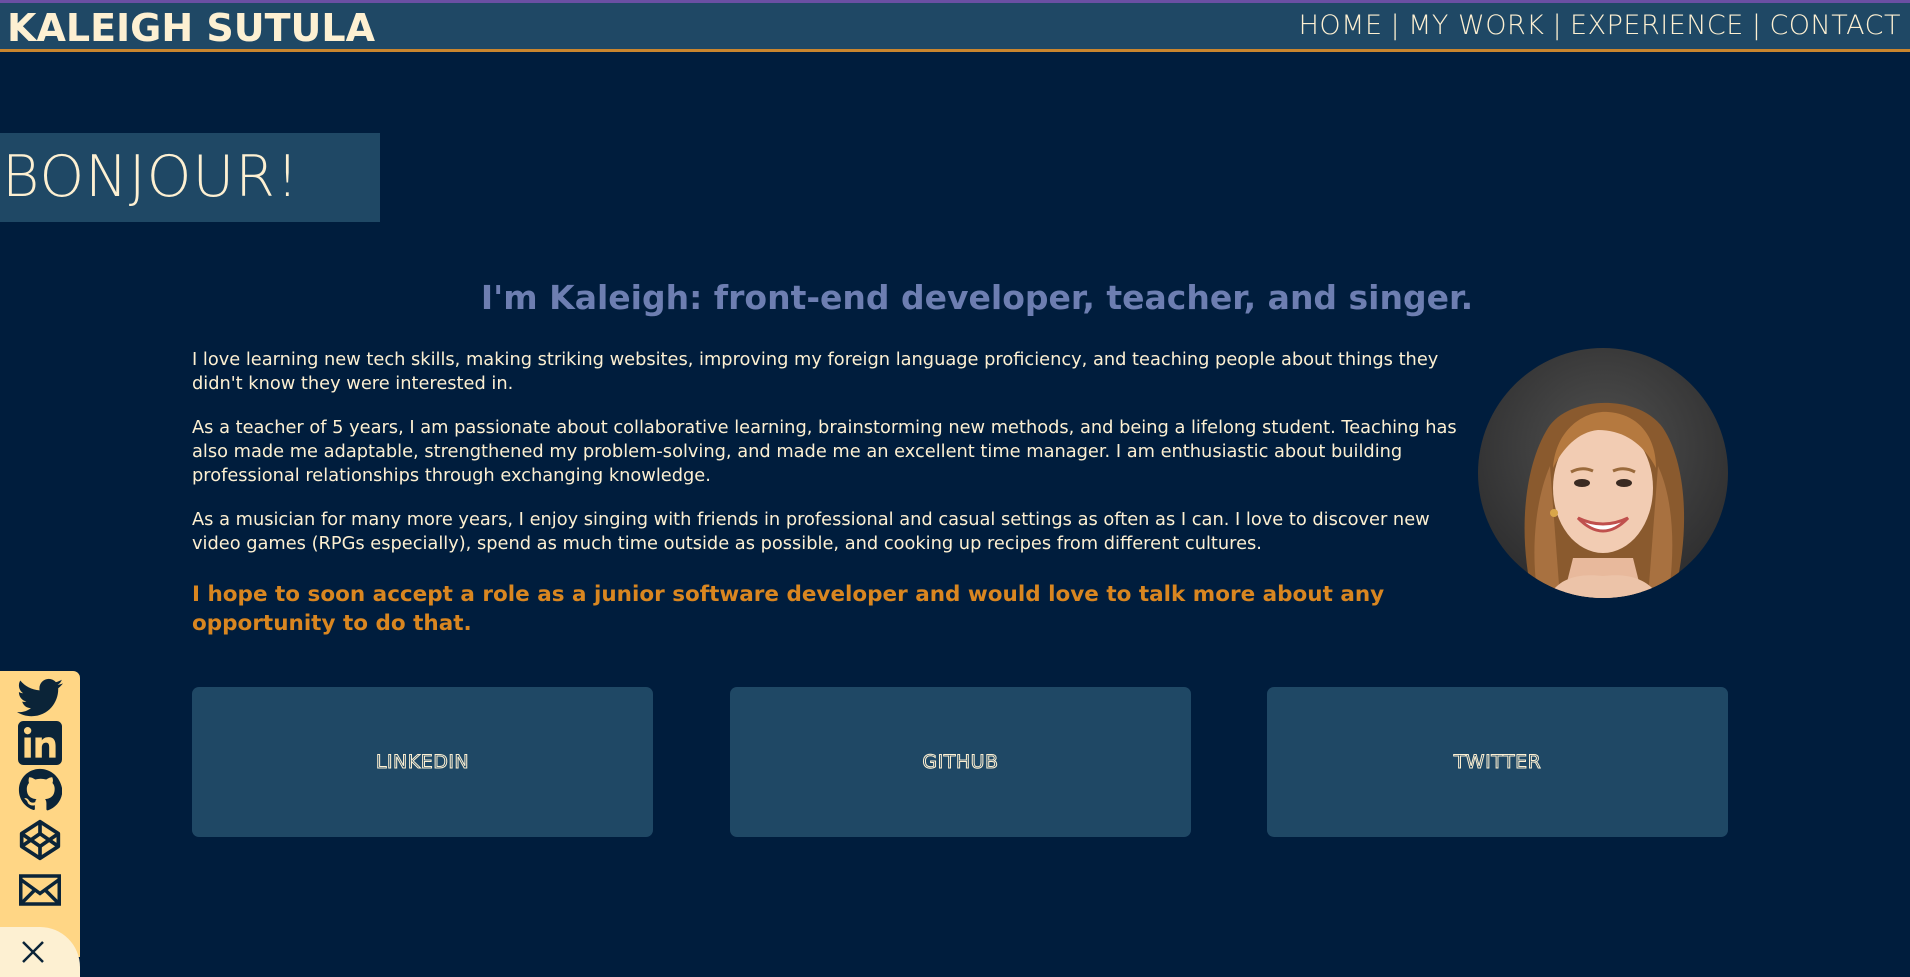  Describe the element at coordinates (40, 743) in the screenshot. I see `linkedin-icon` at that location.